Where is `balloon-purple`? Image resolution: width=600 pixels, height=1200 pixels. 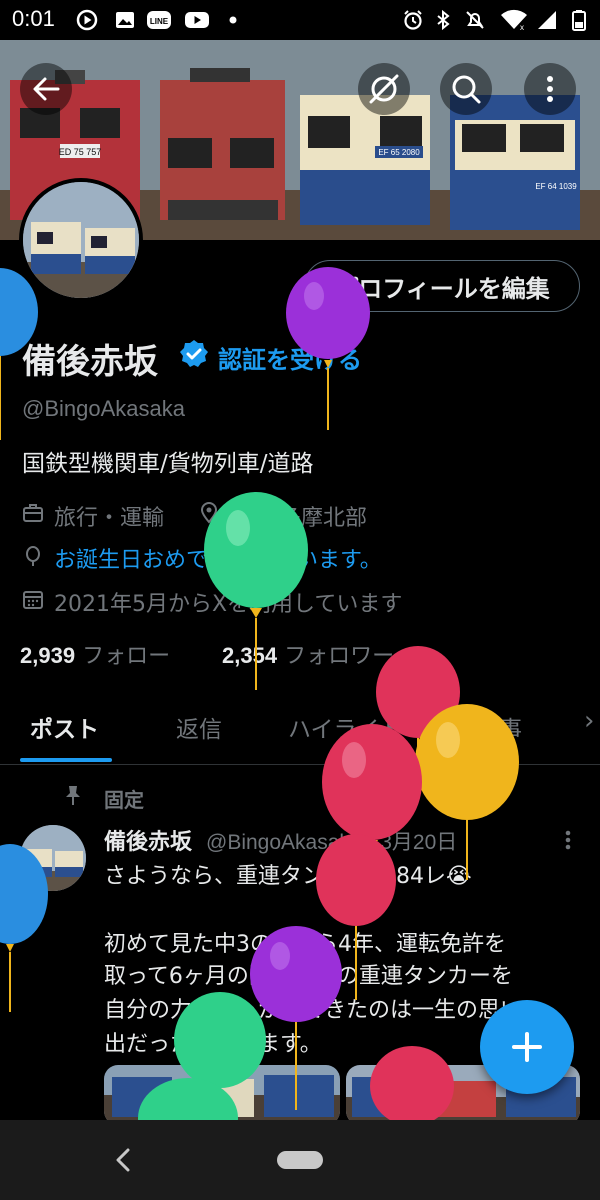 balloon-purple is located at coordinates (328, 348).